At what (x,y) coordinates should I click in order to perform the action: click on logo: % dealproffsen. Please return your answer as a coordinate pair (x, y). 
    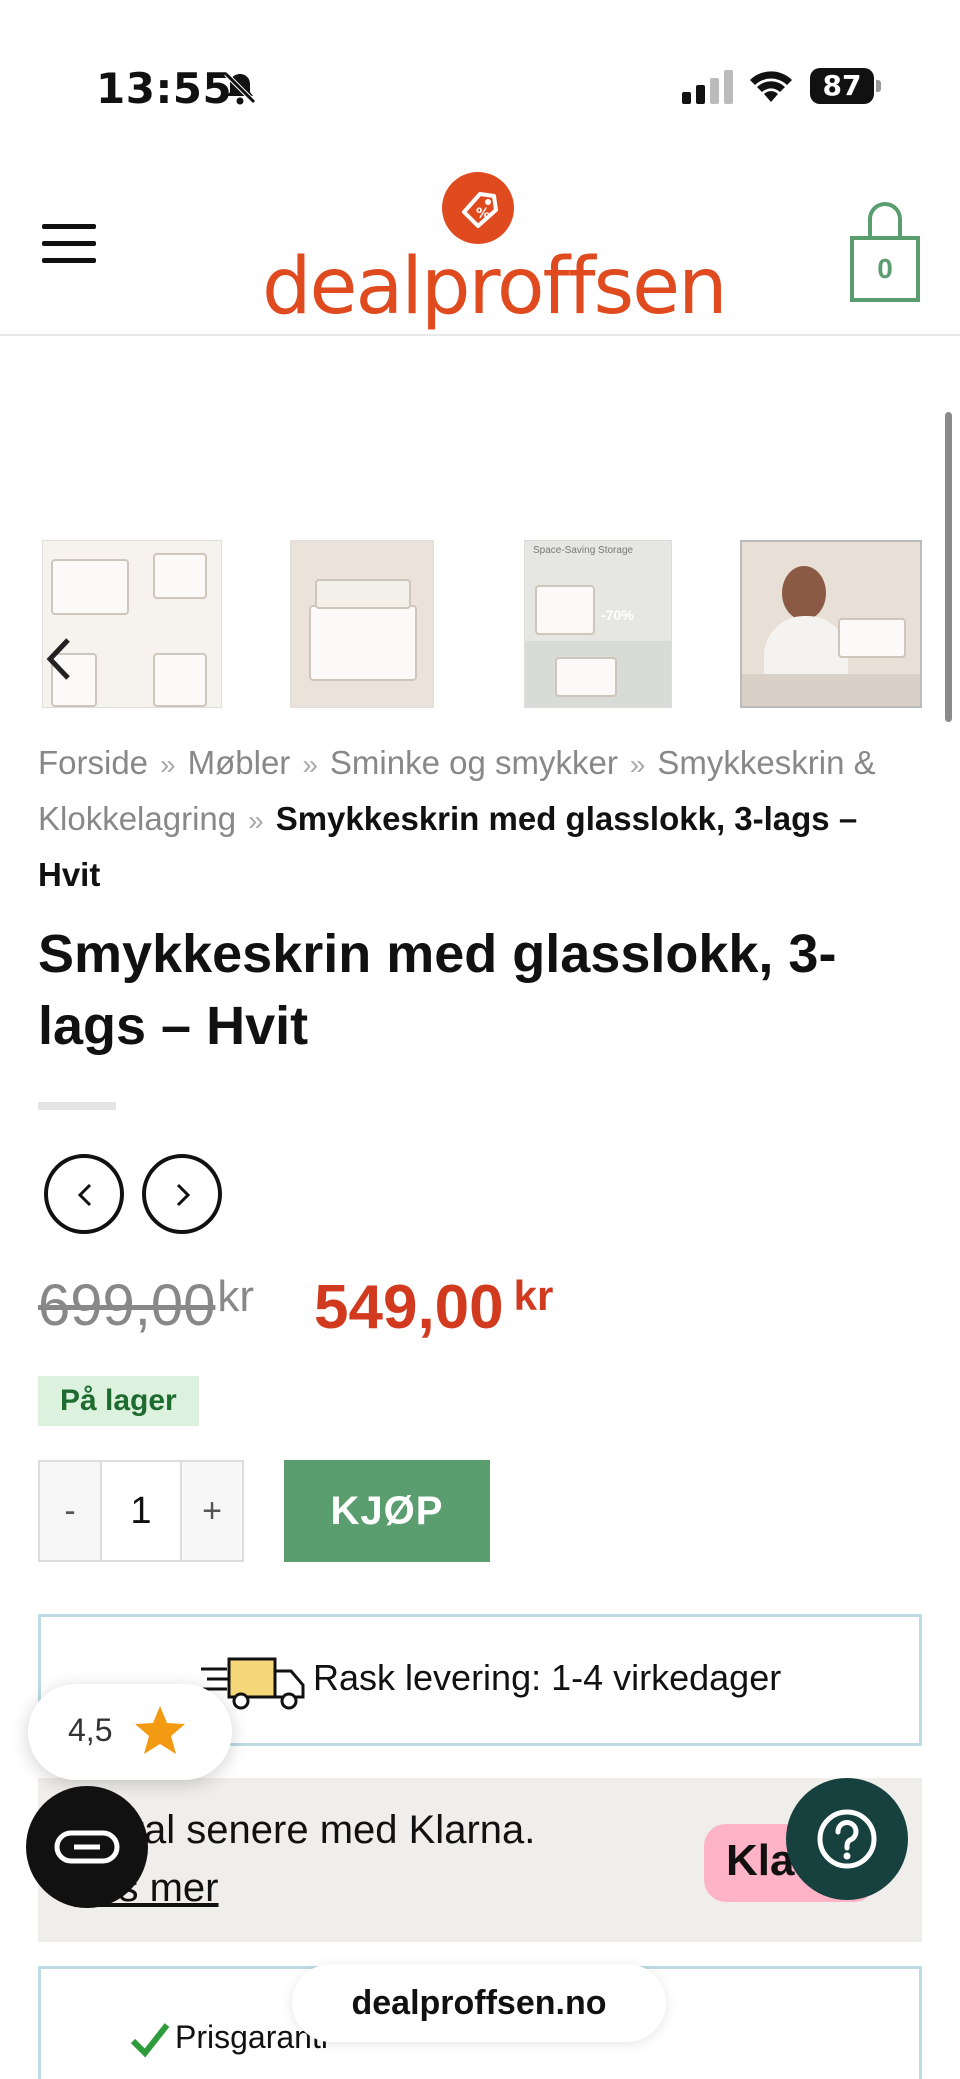
    Looking at the image, I should click on (495, 252).